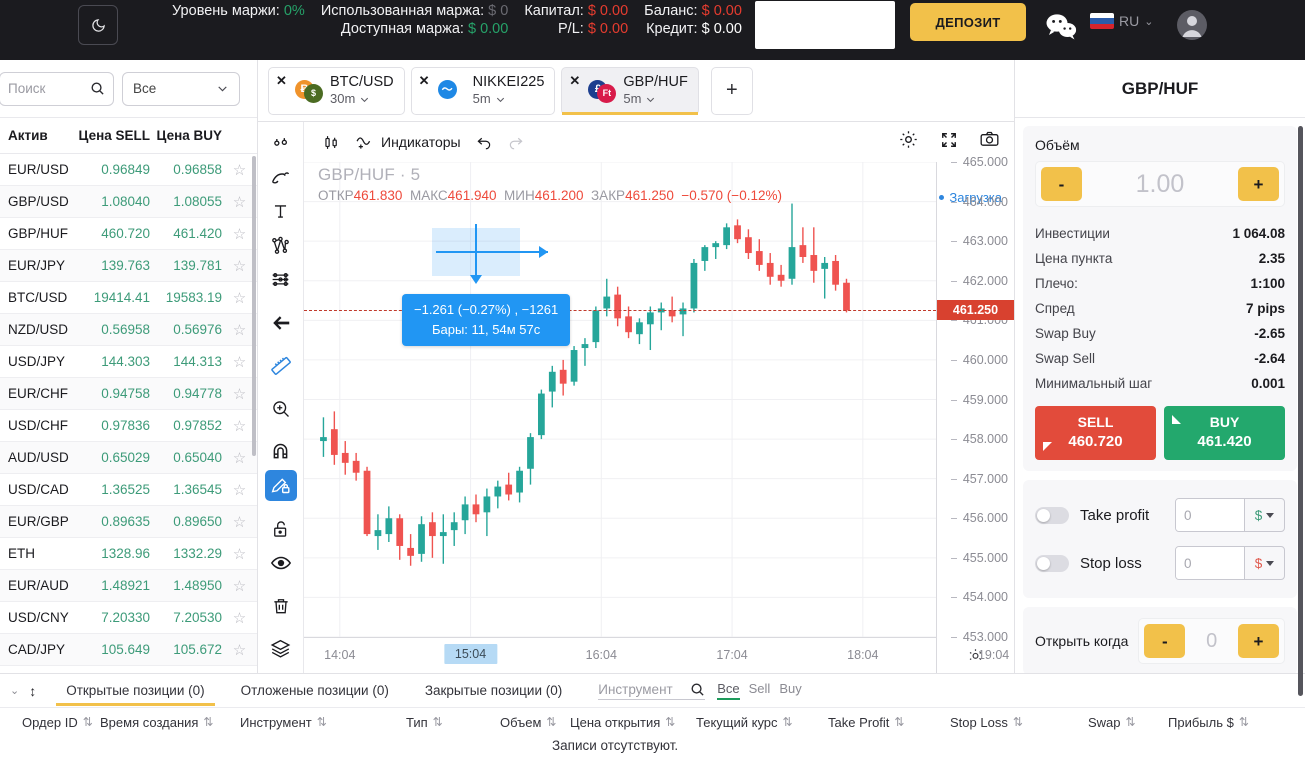 This screenshot has height=759, width=1305. Describe the element at coordinates (652, 690) in the screenshot. I see `positions-instrument-search` at that location.